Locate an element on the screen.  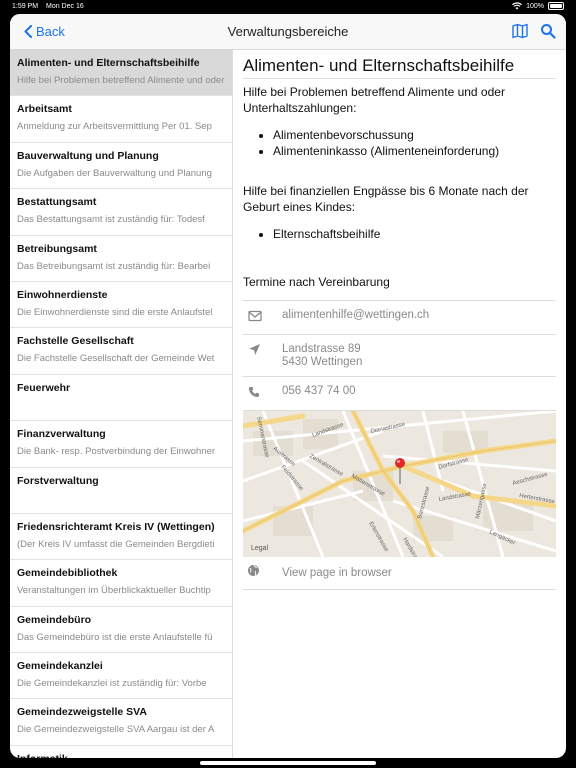
list-item: Elternschaftsbeihilfe is located at coordinates (414, 235).